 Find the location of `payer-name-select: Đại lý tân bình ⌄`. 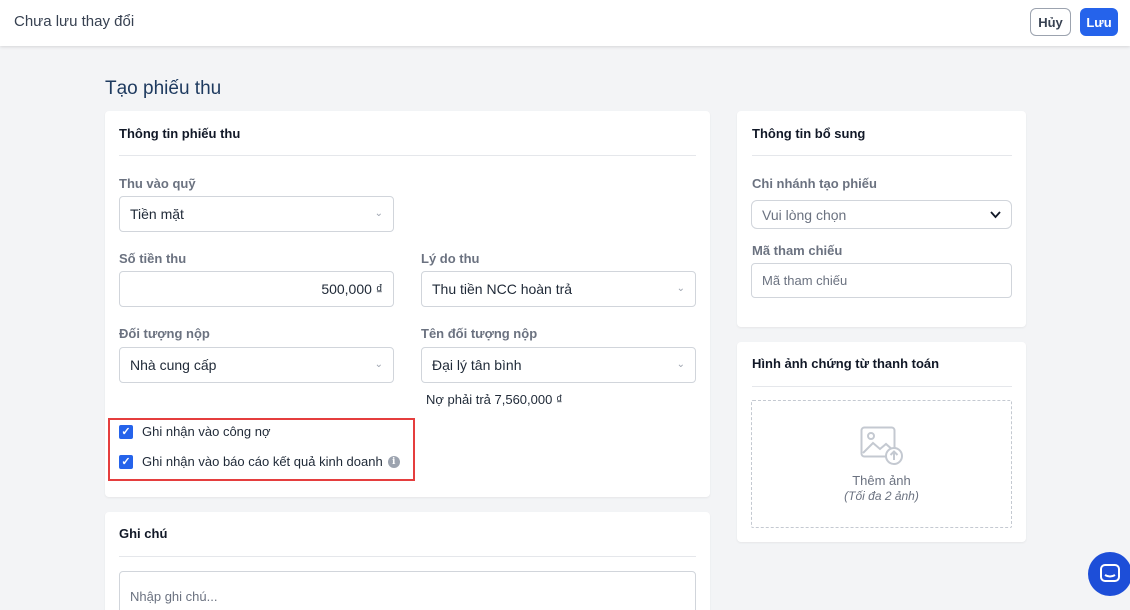

payer-name-select: Đại lý tân bình ⌄ is located at coordinates (558, 365).